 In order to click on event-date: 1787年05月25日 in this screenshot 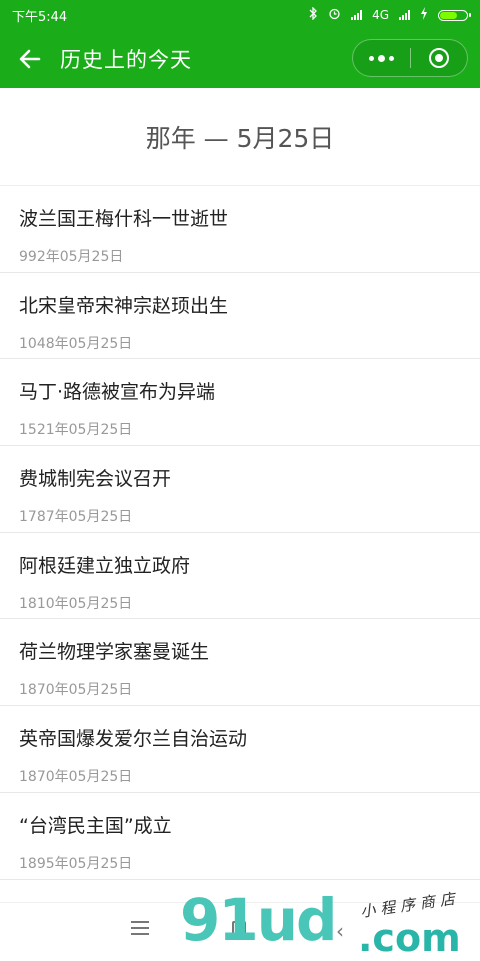, I will do `click(76, 517)`.